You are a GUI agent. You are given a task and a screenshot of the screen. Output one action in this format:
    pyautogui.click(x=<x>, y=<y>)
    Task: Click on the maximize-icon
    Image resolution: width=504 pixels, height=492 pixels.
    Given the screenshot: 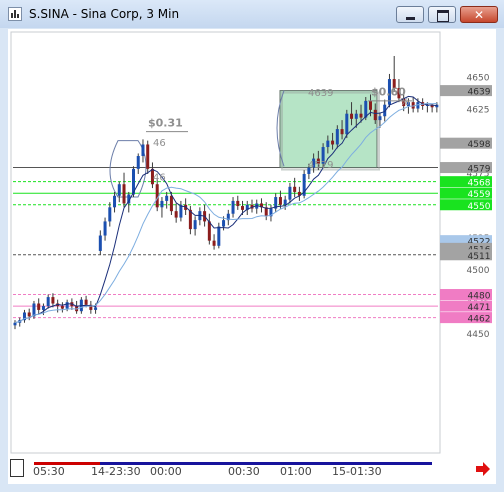 What is the action you would take?
    pyautogui.click(x=443, y=16)
    